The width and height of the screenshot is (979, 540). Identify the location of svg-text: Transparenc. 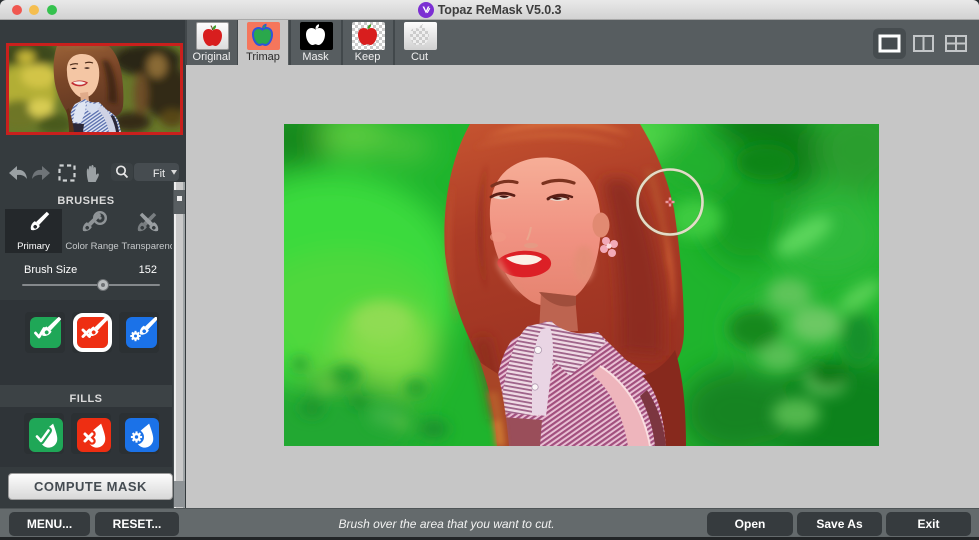
(147, 246).